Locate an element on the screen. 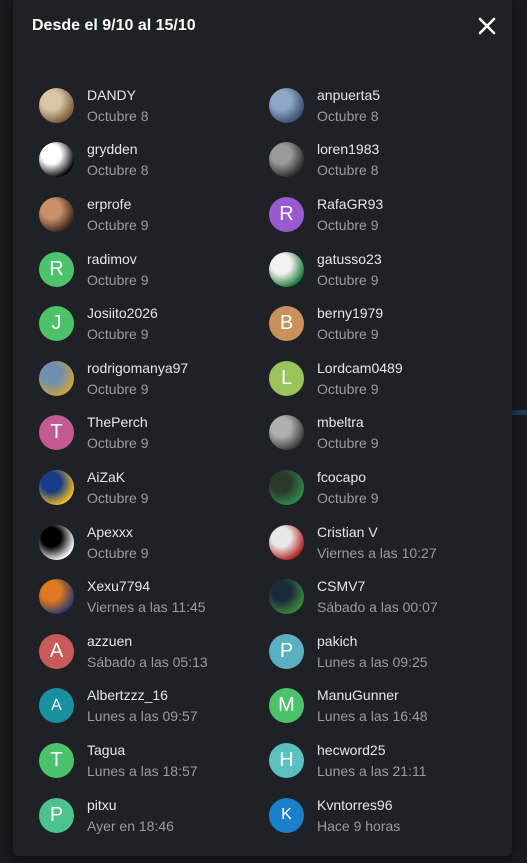 This screenshot has height=863, width=527. user-item: R RafaGR93 Octubre 9 is located at coordinates (384, 214).